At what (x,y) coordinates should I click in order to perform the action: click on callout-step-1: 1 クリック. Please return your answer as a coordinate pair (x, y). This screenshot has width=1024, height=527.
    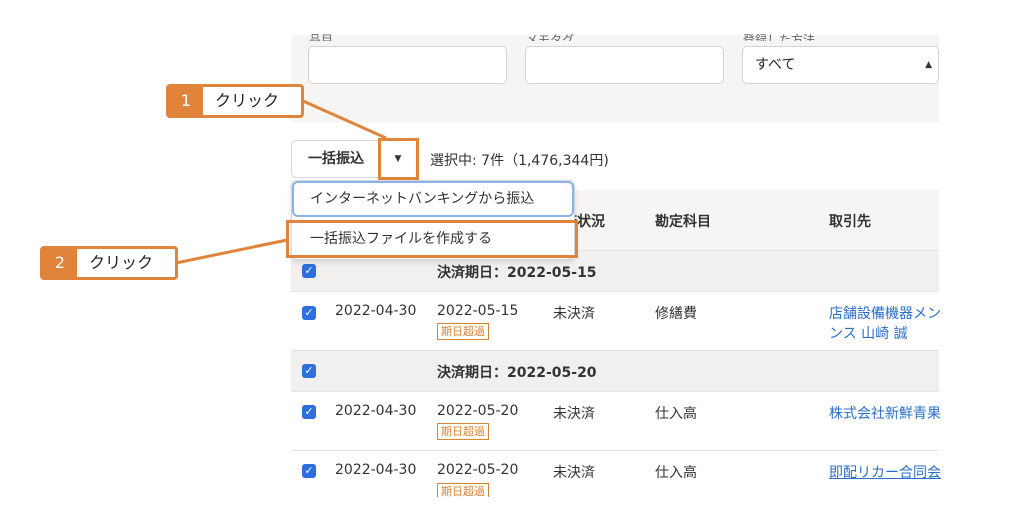
    Looking at the image, I should click on (235, 101).